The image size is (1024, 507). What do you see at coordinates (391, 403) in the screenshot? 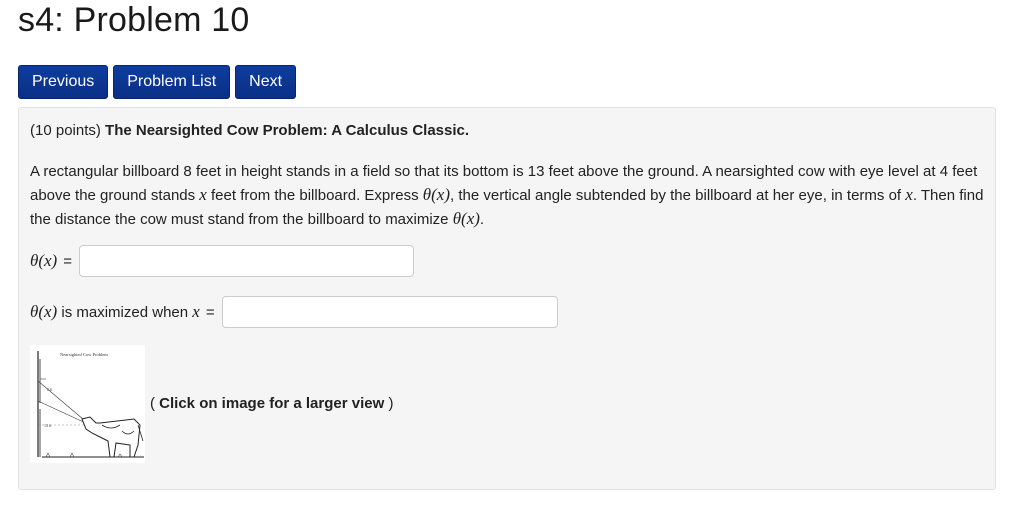
I see `click-note-paren: )` at bounding box center [391, 403].